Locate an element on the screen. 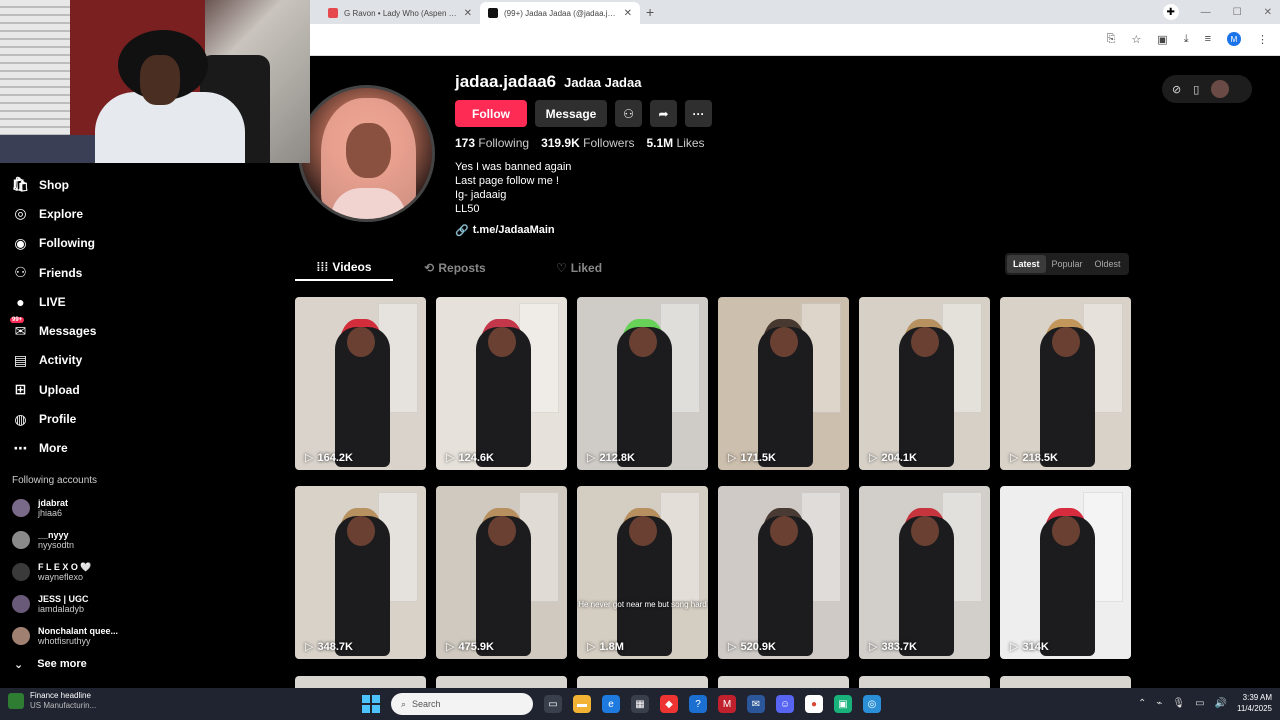  mic-icon: 🎙 is located at coordinates (1178, 703).